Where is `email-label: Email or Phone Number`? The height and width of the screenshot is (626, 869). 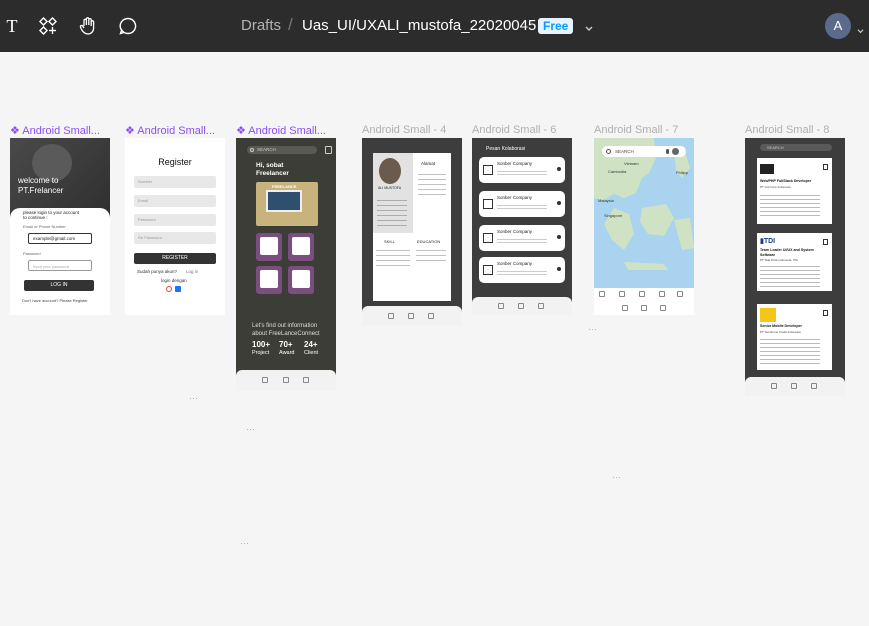 email-label: Email or Phone Number is located at coordinates (44, 226).